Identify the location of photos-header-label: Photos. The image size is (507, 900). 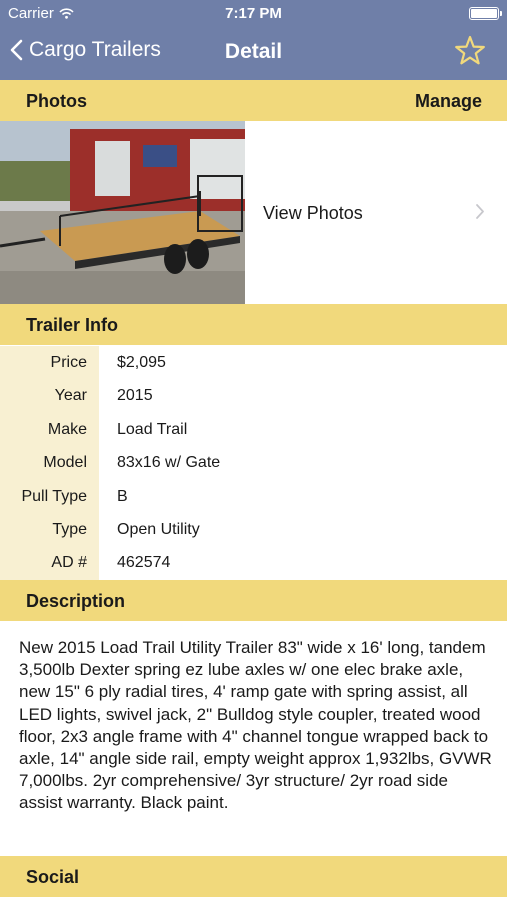
(56, 101).